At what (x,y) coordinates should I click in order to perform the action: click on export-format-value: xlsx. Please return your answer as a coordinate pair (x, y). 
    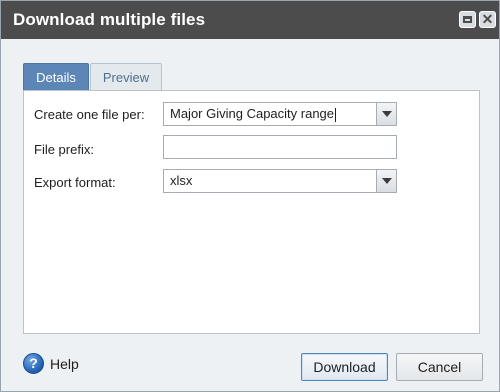
    Looking at the image, I should click on (181, 180).